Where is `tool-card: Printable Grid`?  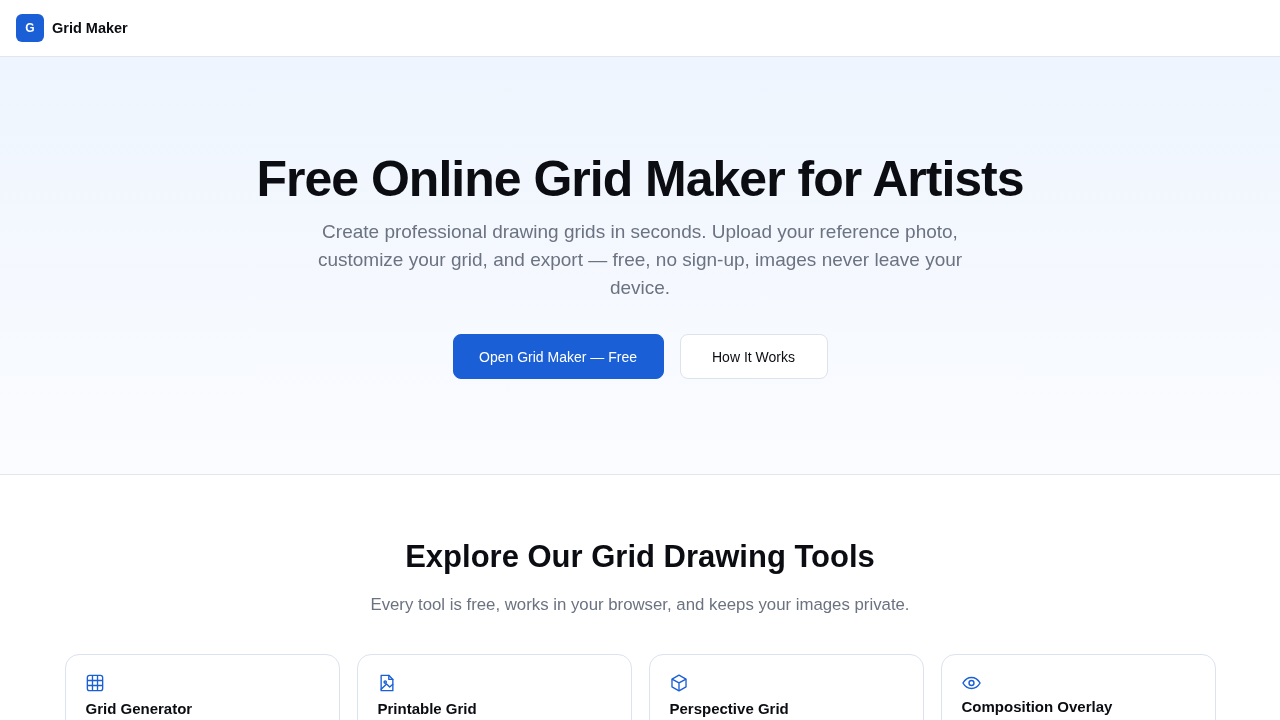 tool-card: Printable Grid is located at coordinates (494, 687).